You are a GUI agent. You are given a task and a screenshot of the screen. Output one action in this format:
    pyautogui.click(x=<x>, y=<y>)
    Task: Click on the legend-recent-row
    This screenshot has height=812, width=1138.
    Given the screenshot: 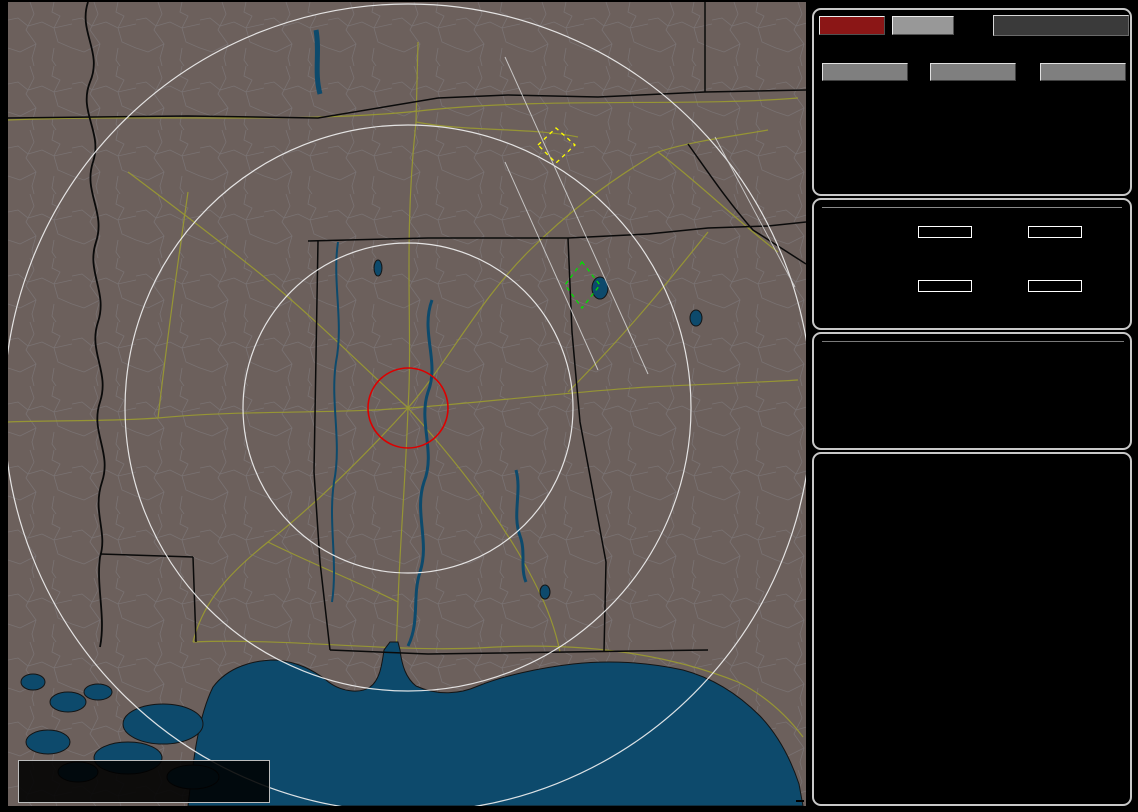 What is the action you would take?
    pyautogui.click(x=144, y=780)
    